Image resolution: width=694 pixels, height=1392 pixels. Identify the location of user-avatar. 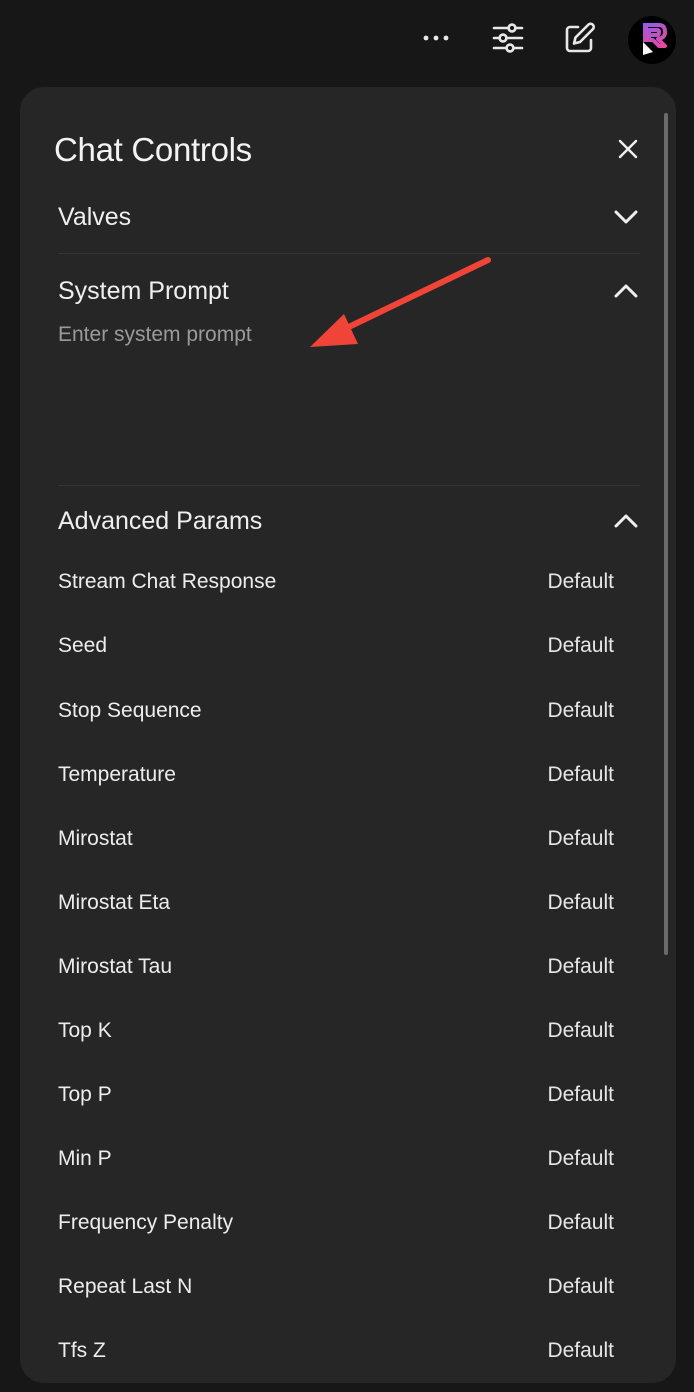
(652, 40).